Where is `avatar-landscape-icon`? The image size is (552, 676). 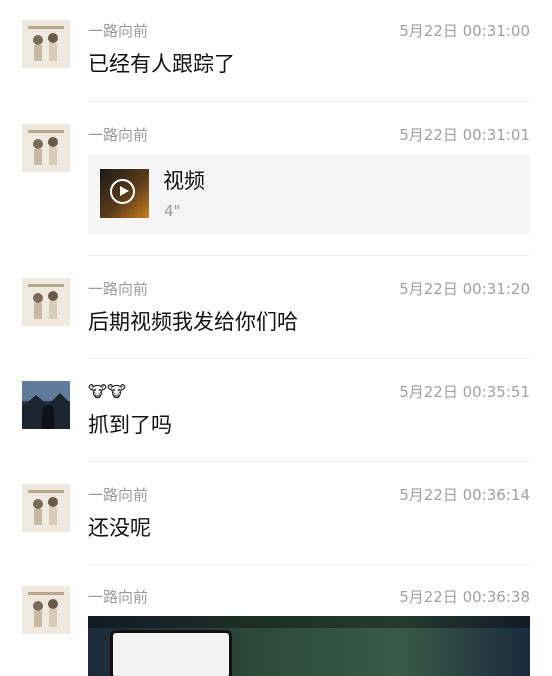 avatar-landscape-icon is located at coordinates (46, 405).